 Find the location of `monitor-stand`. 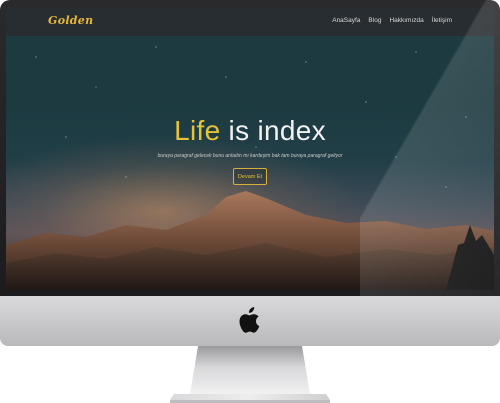

monitor-stand is located at coordinates (250, 374).